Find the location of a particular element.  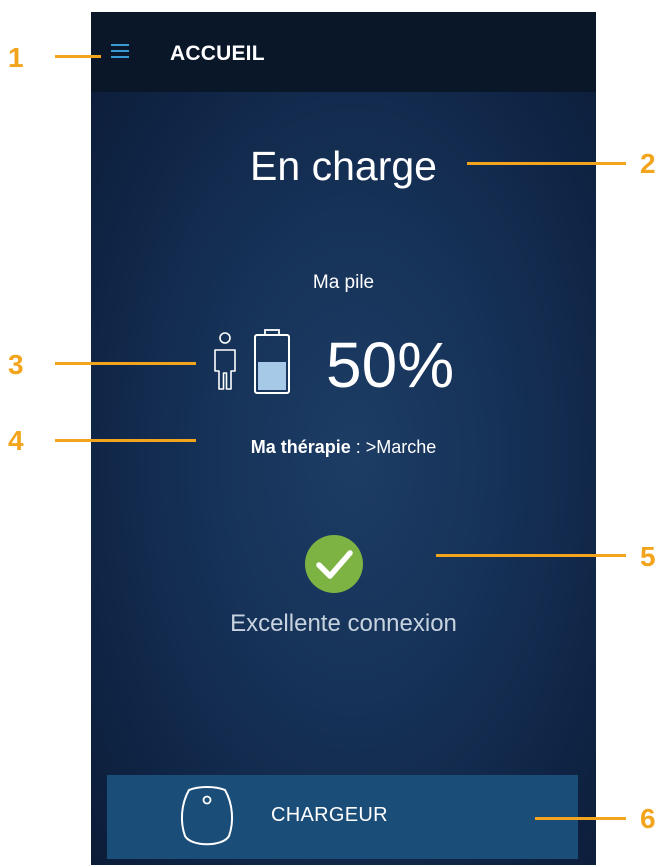

page-title: ACCUEIL is located at coordinates (217, 53).